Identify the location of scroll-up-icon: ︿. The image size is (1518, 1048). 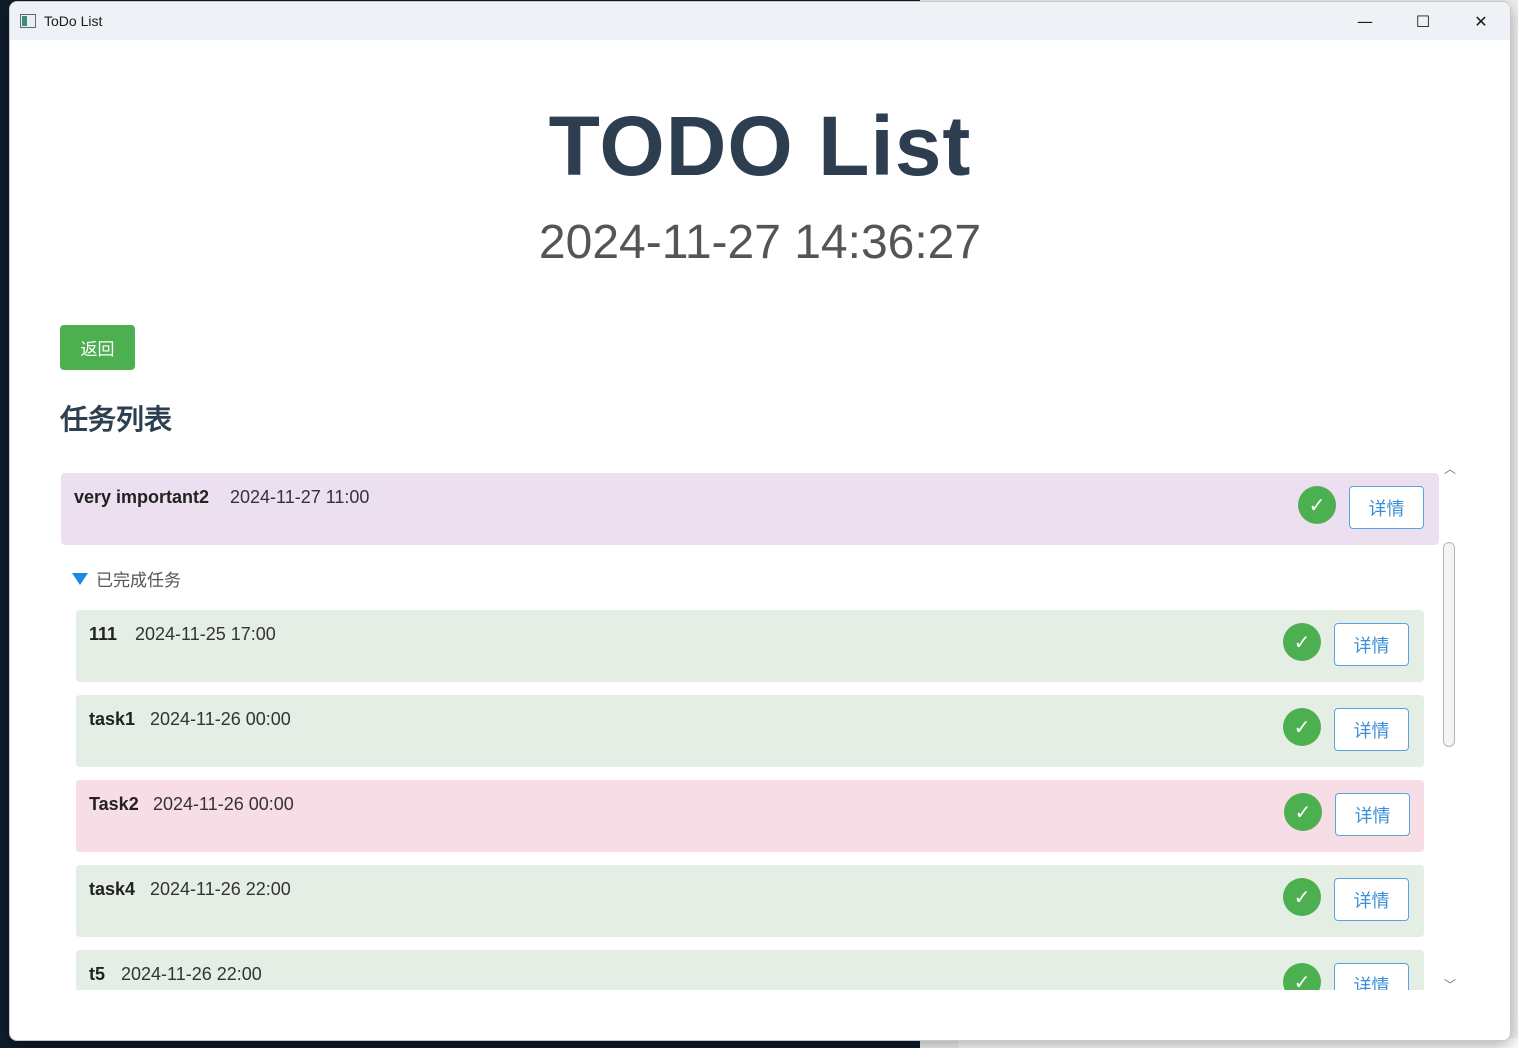
(1450, 468).